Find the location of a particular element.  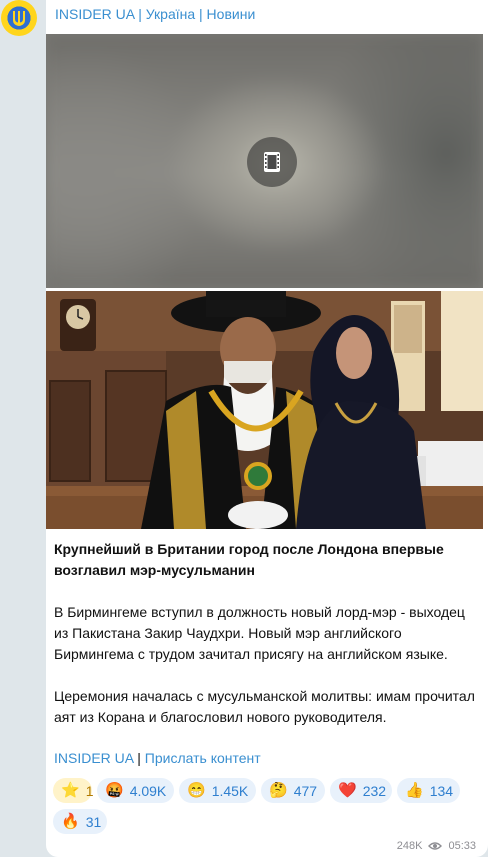

reaction-thinking: 🤔 477 is located at coordinates (293, 790).